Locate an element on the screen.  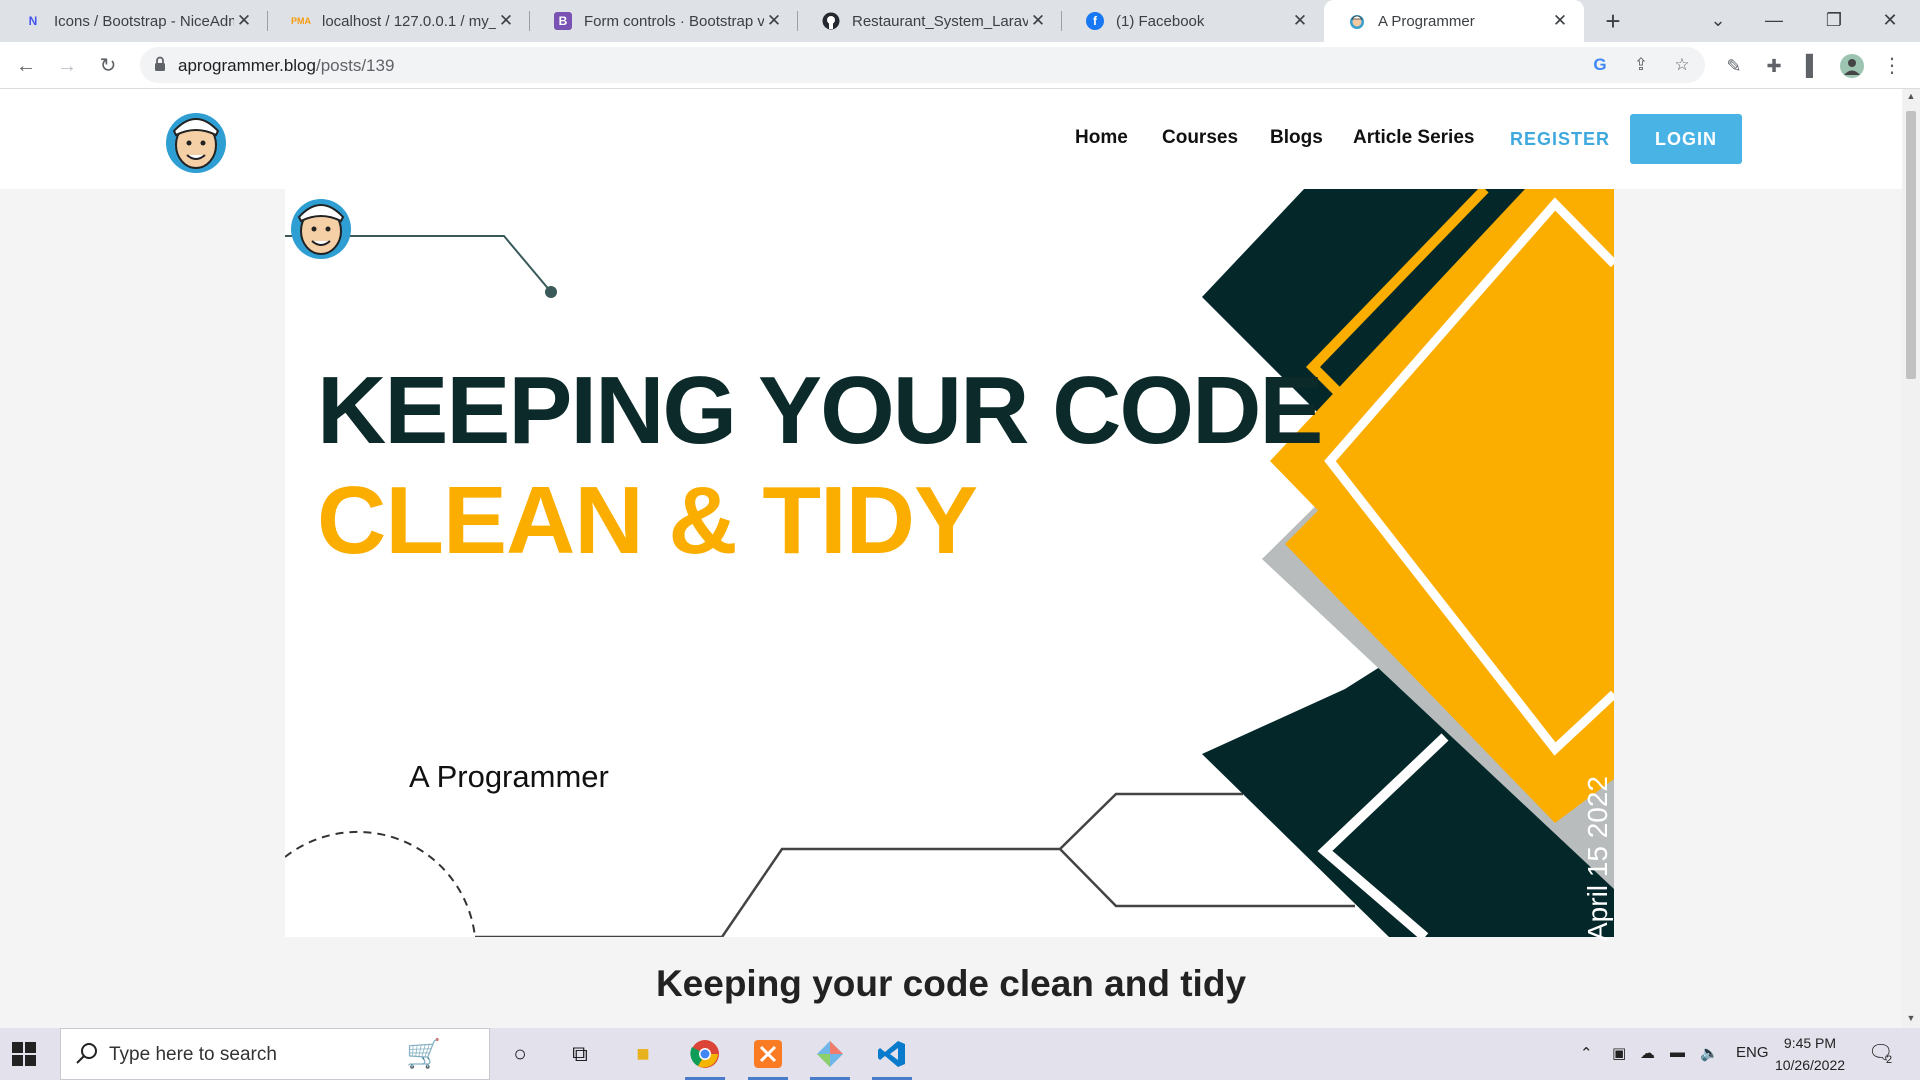
hero-title-line1: KEEPING YOUR CODE is located at coordinates (820, 410).